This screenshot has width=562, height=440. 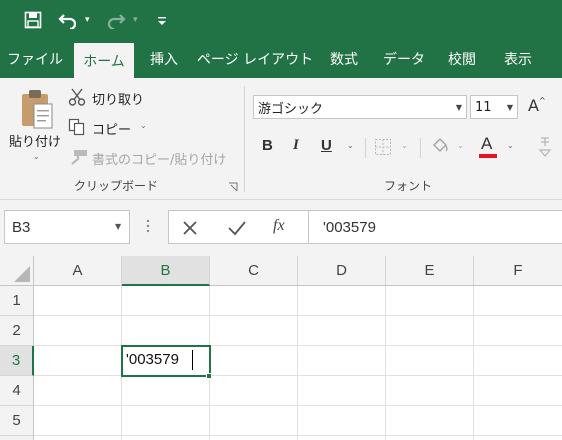 I want to click on borders-icon, so click(x=383, y=147).